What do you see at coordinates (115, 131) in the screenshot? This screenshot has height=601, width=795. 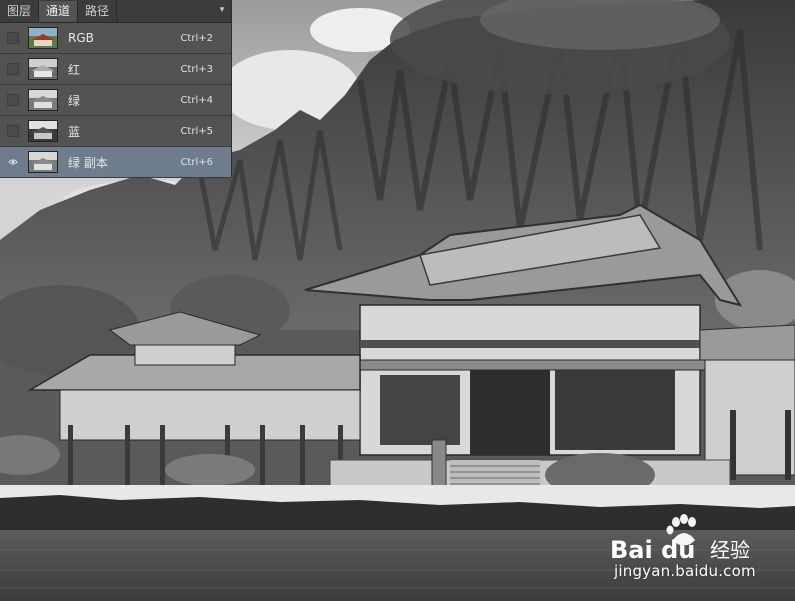 I see `channel-row-blue: 蓝 Ctrl+5` at bounding box center [115, 131].